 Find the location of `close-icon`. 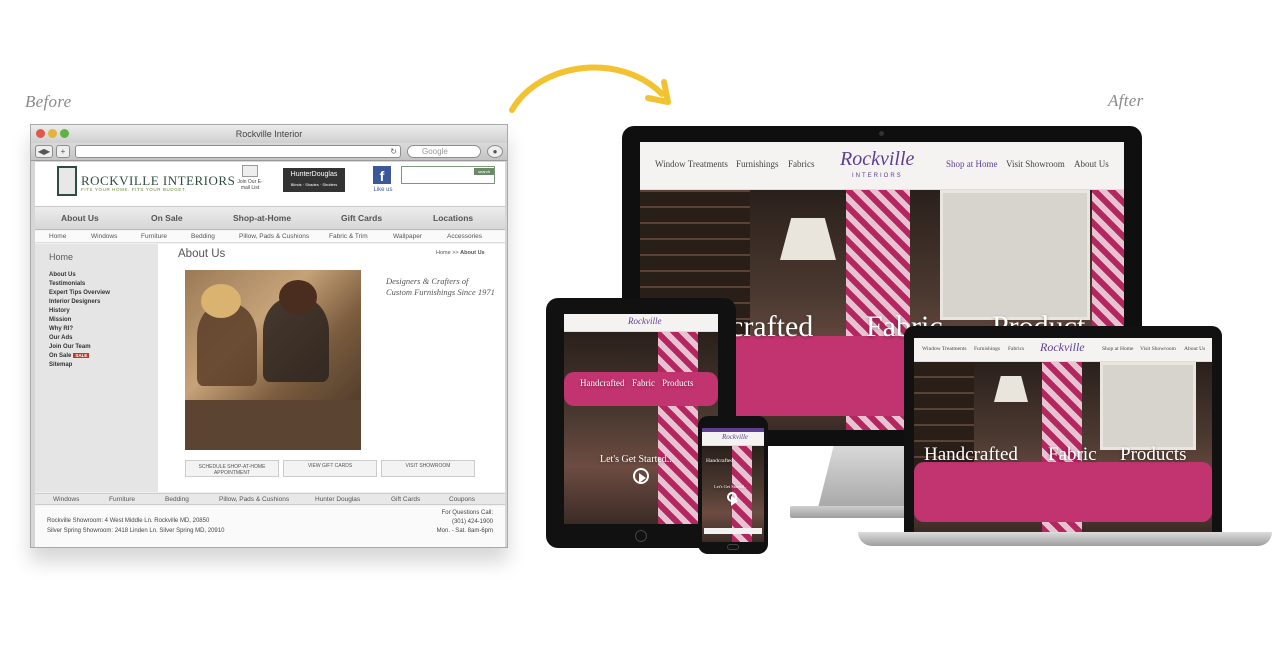

close-icon is located at coordinates (40, 133).